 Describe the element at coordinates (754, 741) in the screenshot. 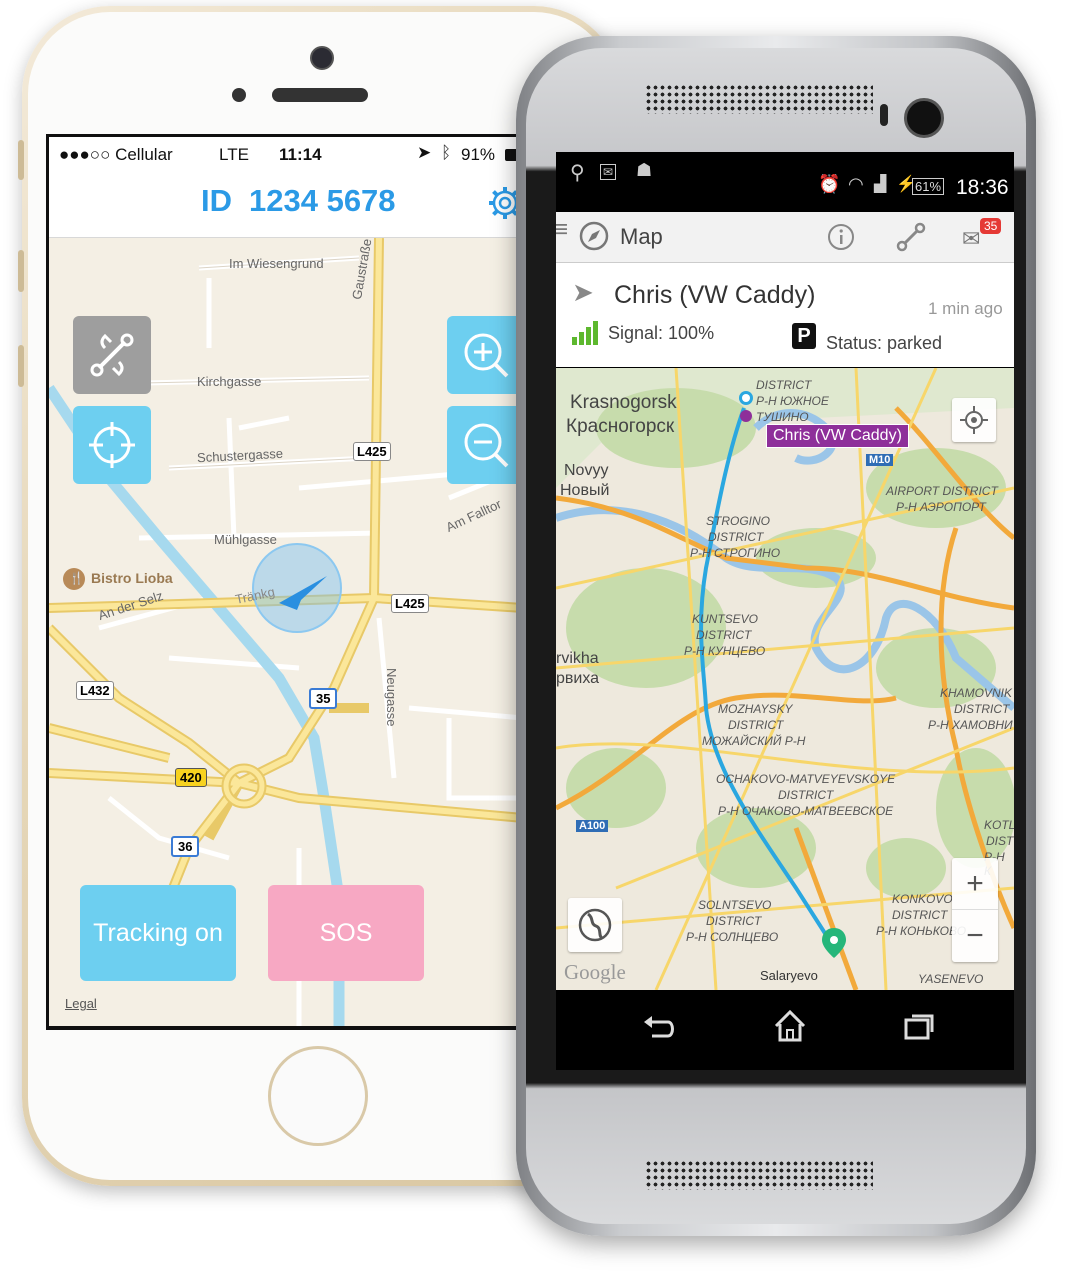

I see `map-label: МОЖАЙСКИЙ Р-Н` at that location.